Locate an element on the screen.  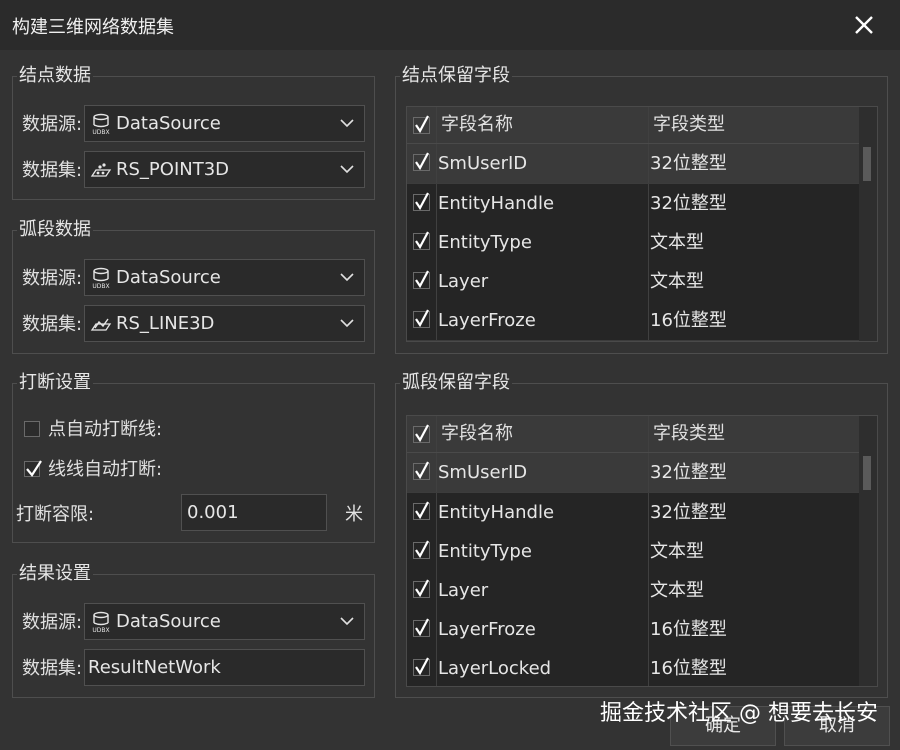
tolerance-value: 0.001 is located at coordinates (213, 512).